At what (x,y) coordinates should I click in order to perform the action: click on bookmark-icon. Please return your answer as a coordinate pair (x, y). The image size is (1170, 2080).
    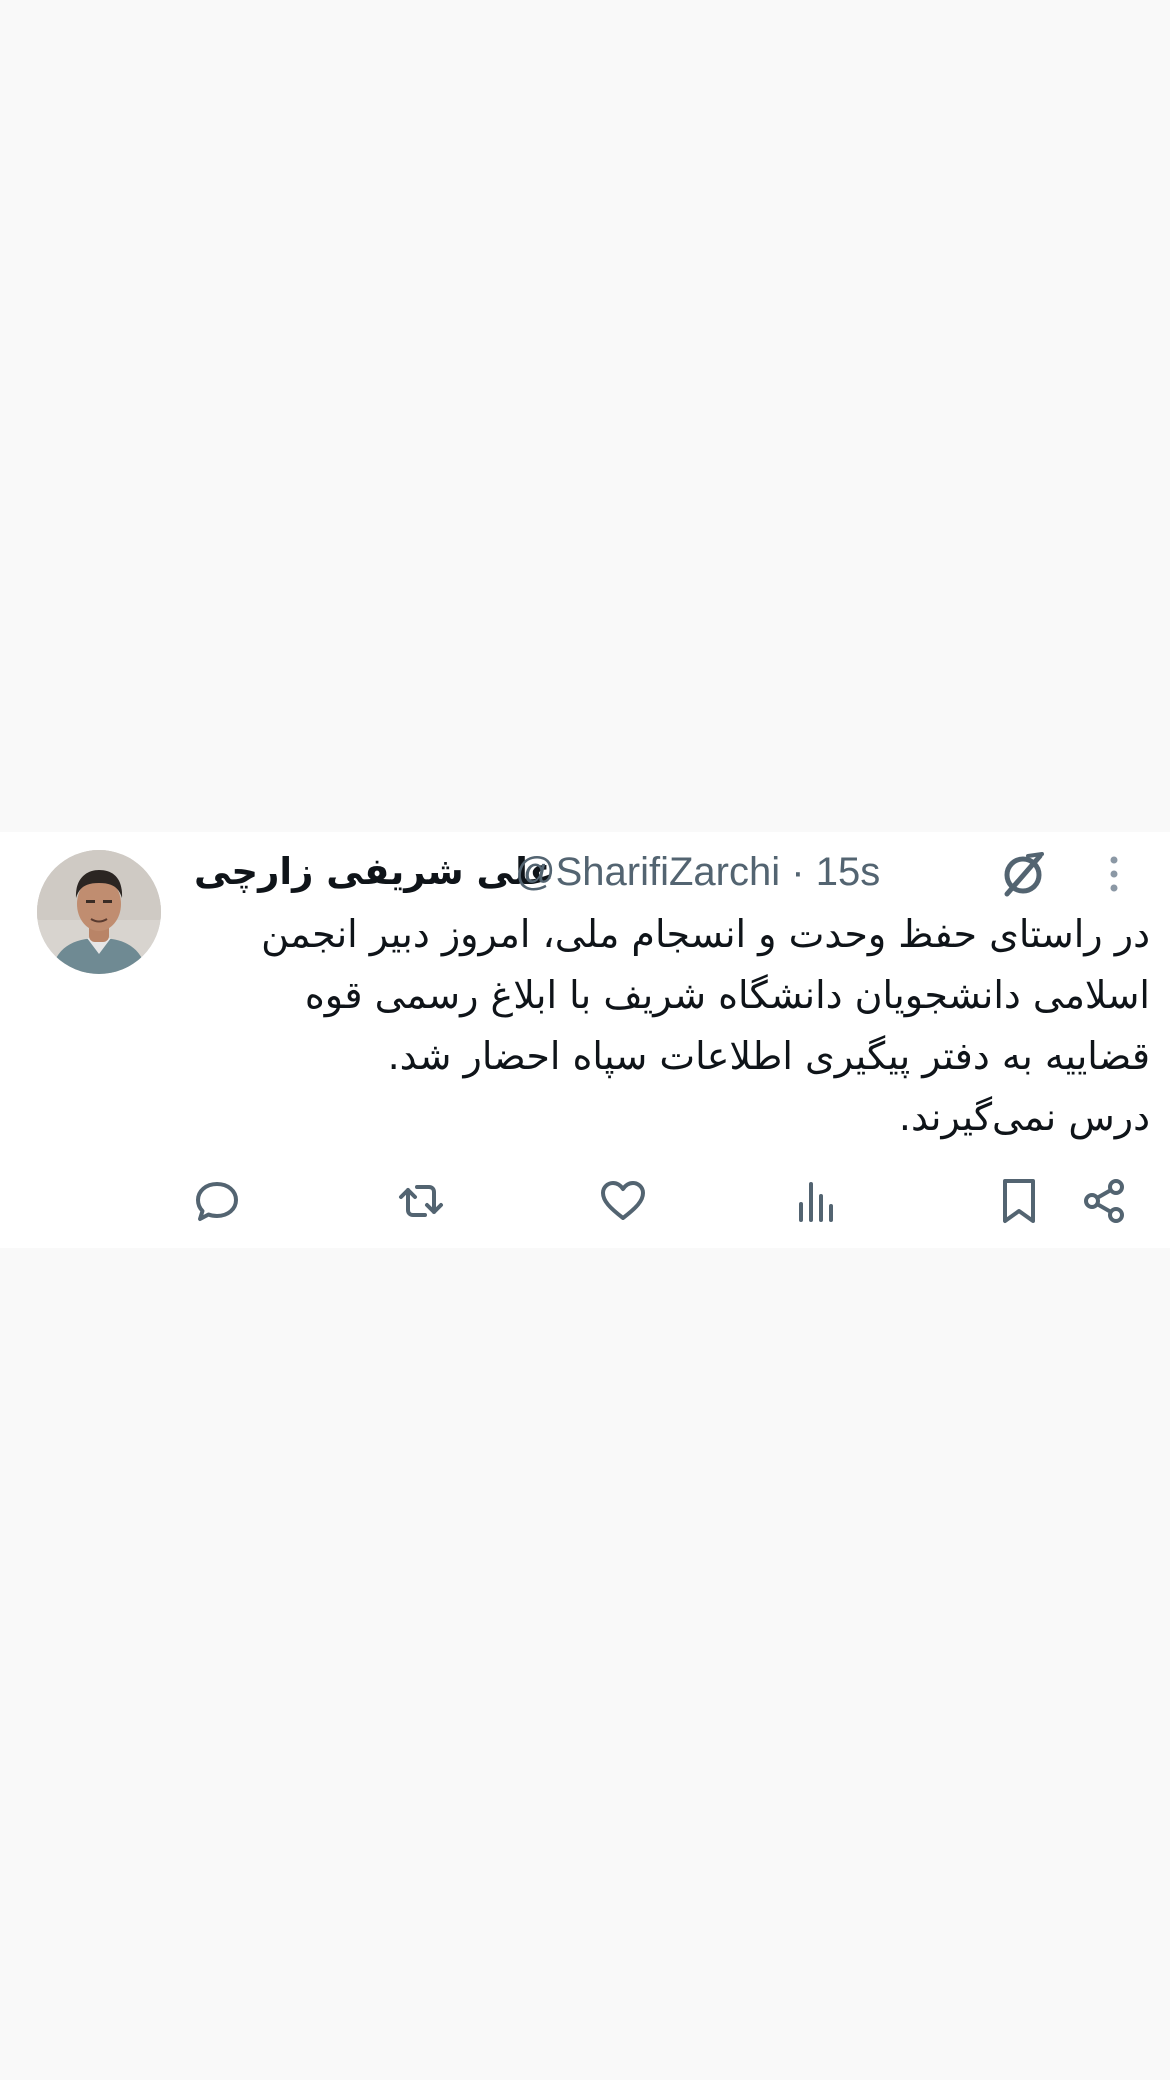
    Looking at the image, I should click on (1019, 1201).